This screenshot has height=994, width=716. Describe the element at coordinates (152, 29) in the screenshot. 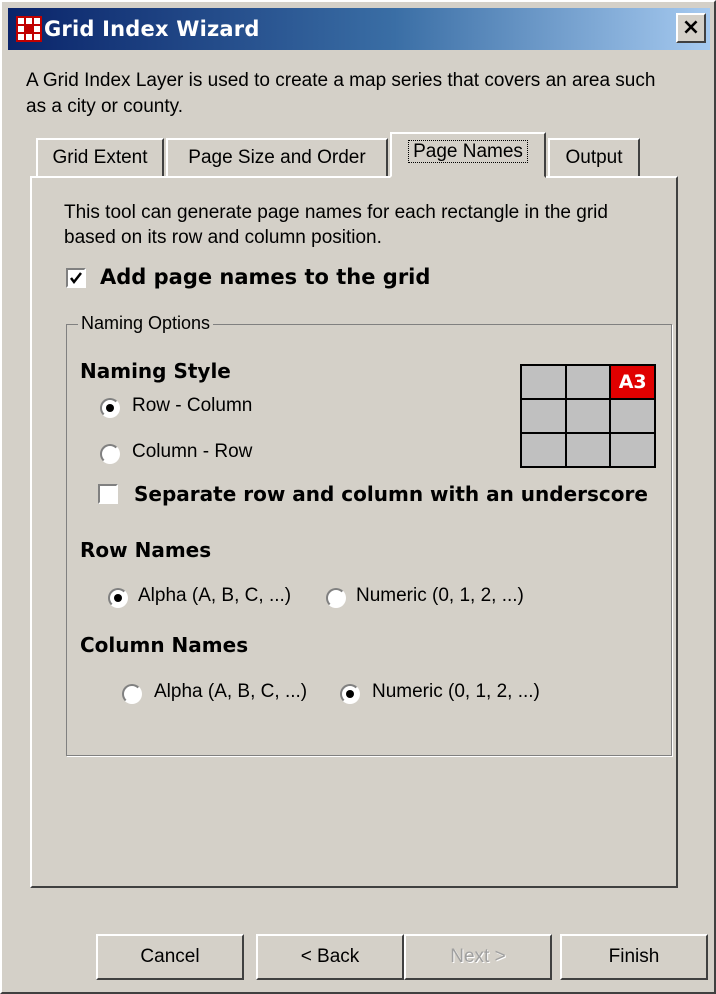

I see `window-title: Grid Index Wizard` at that location.